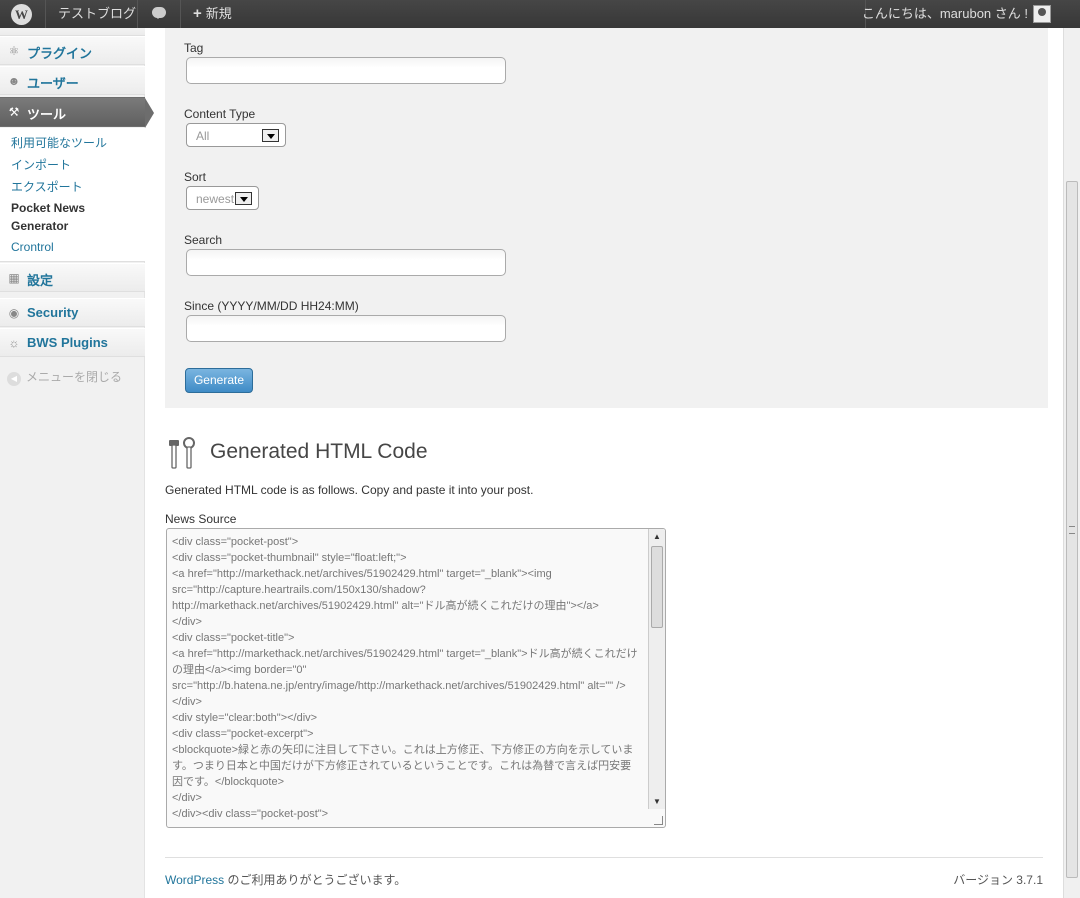  I want to click on new-label: 新規, so click(218, 13).